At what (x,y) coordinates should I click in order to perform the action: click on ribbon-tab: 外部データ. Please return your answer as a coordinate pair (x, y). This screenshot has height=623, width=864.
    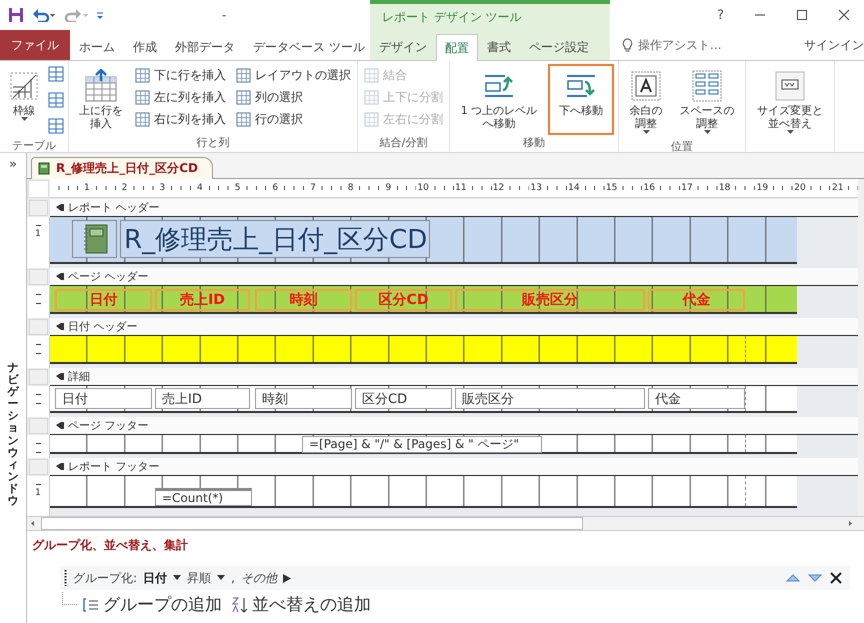
    Looking at the image, I should click on (205, 47).